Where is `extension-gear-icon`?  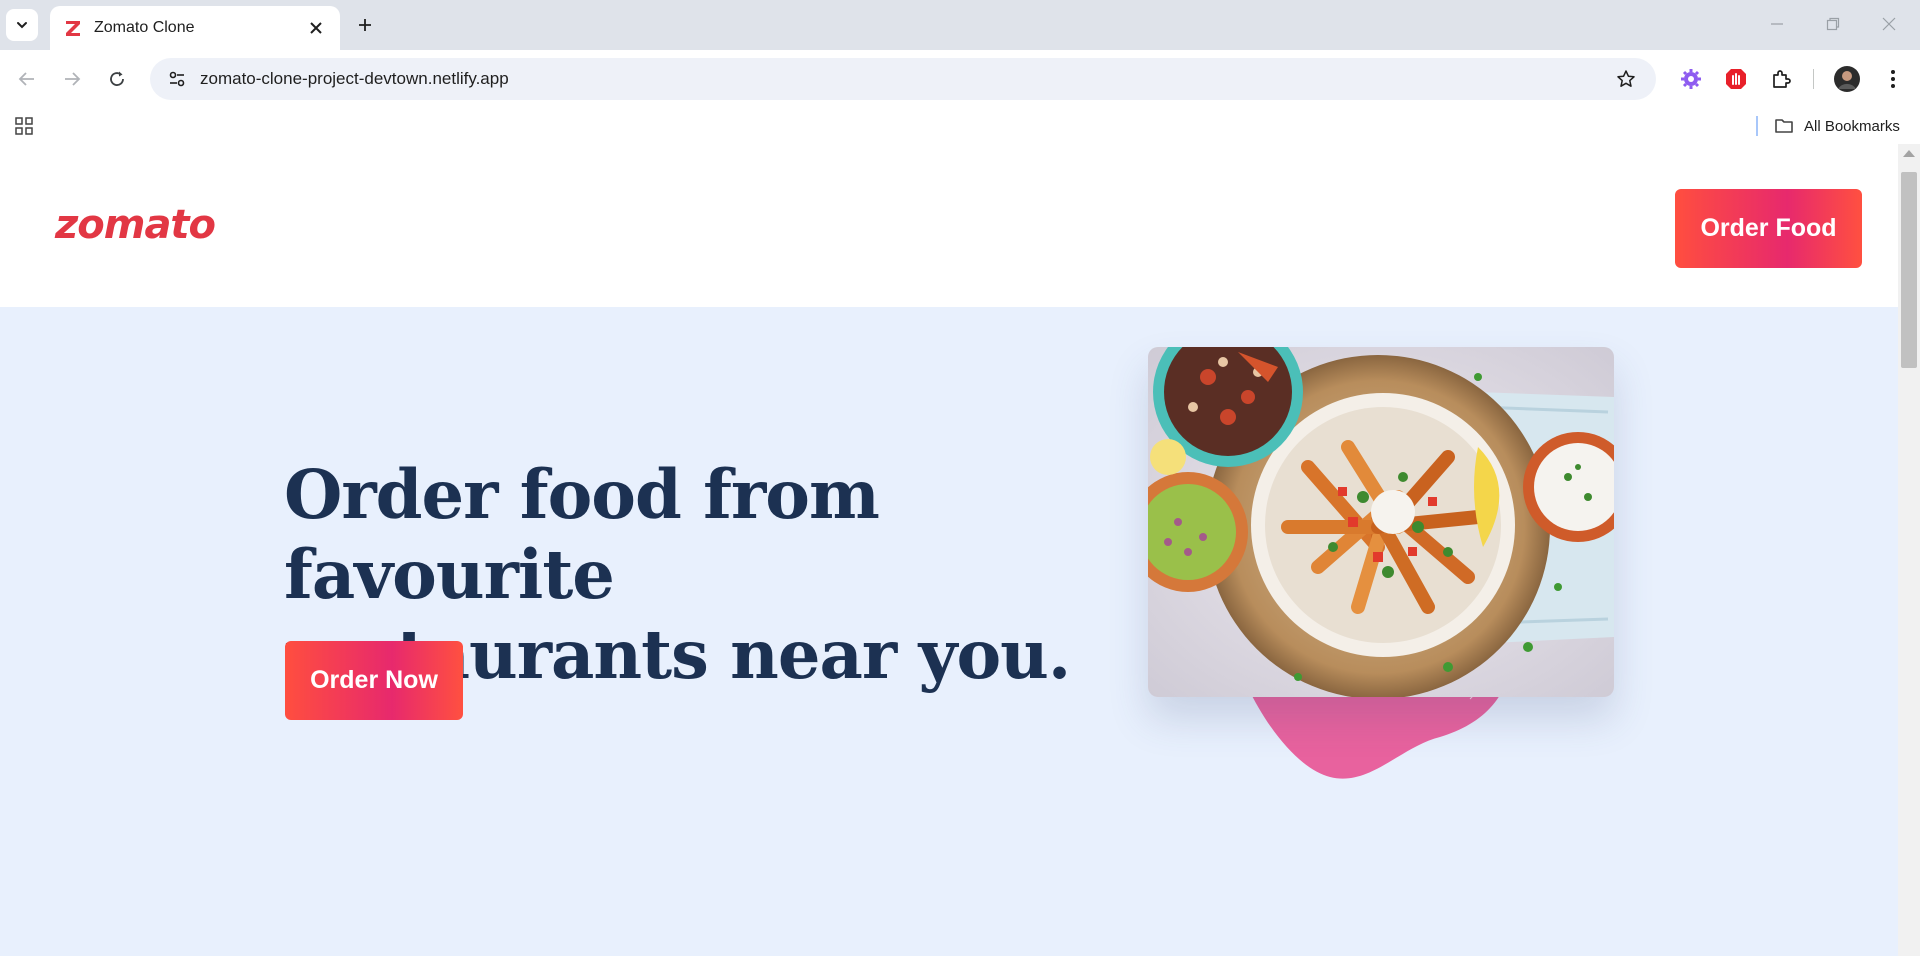 extension-gear-icon is located at coordinates (1691, 79).